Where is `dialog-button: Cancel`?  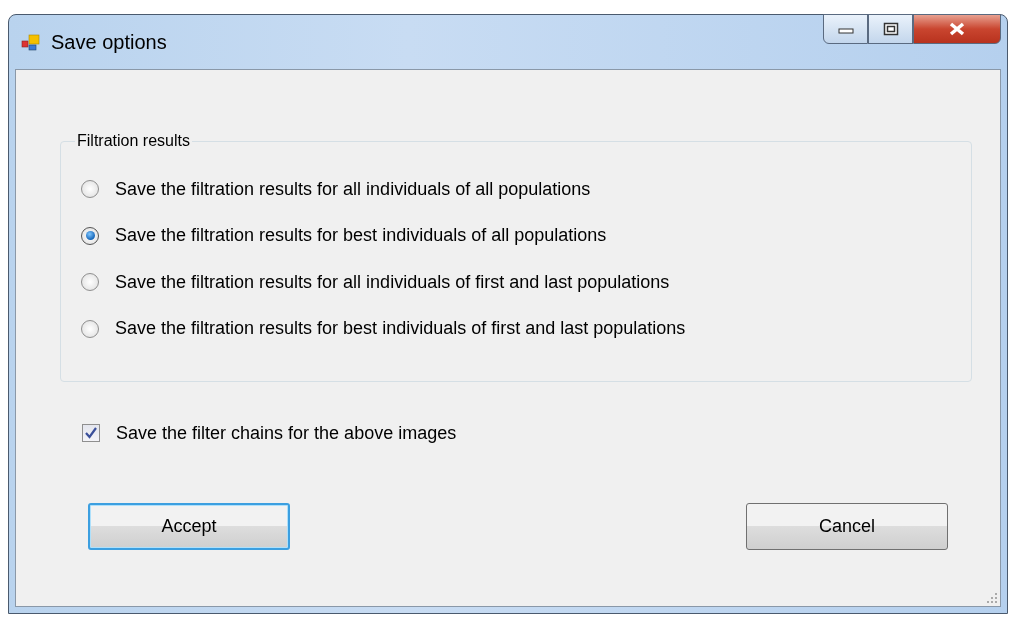
dialog-button: Cancel is located at coordinates (847, 526).